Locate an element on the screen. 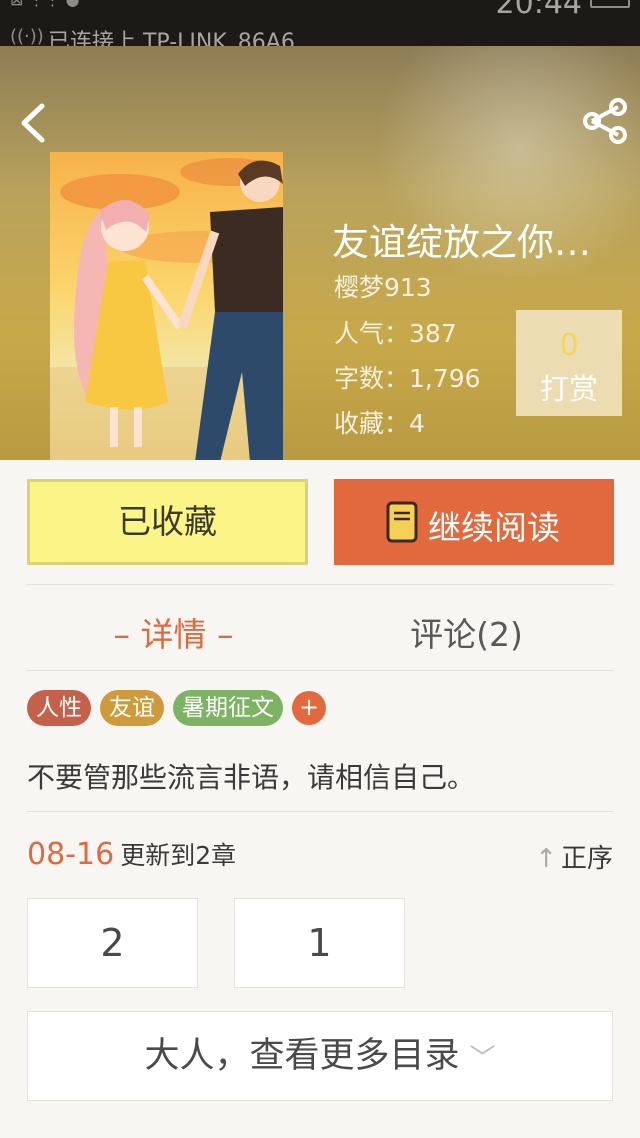  popularity-value: 387 is located at coordinates (433, 333).